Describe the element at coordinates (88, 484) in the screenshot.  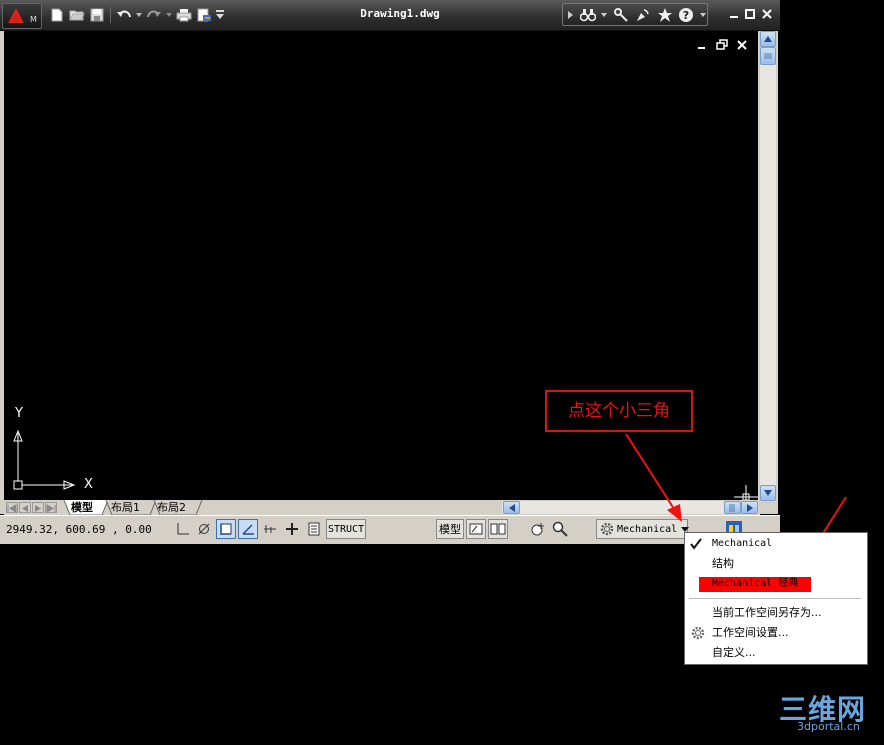
I see `ucs-x-label: X` at that location.